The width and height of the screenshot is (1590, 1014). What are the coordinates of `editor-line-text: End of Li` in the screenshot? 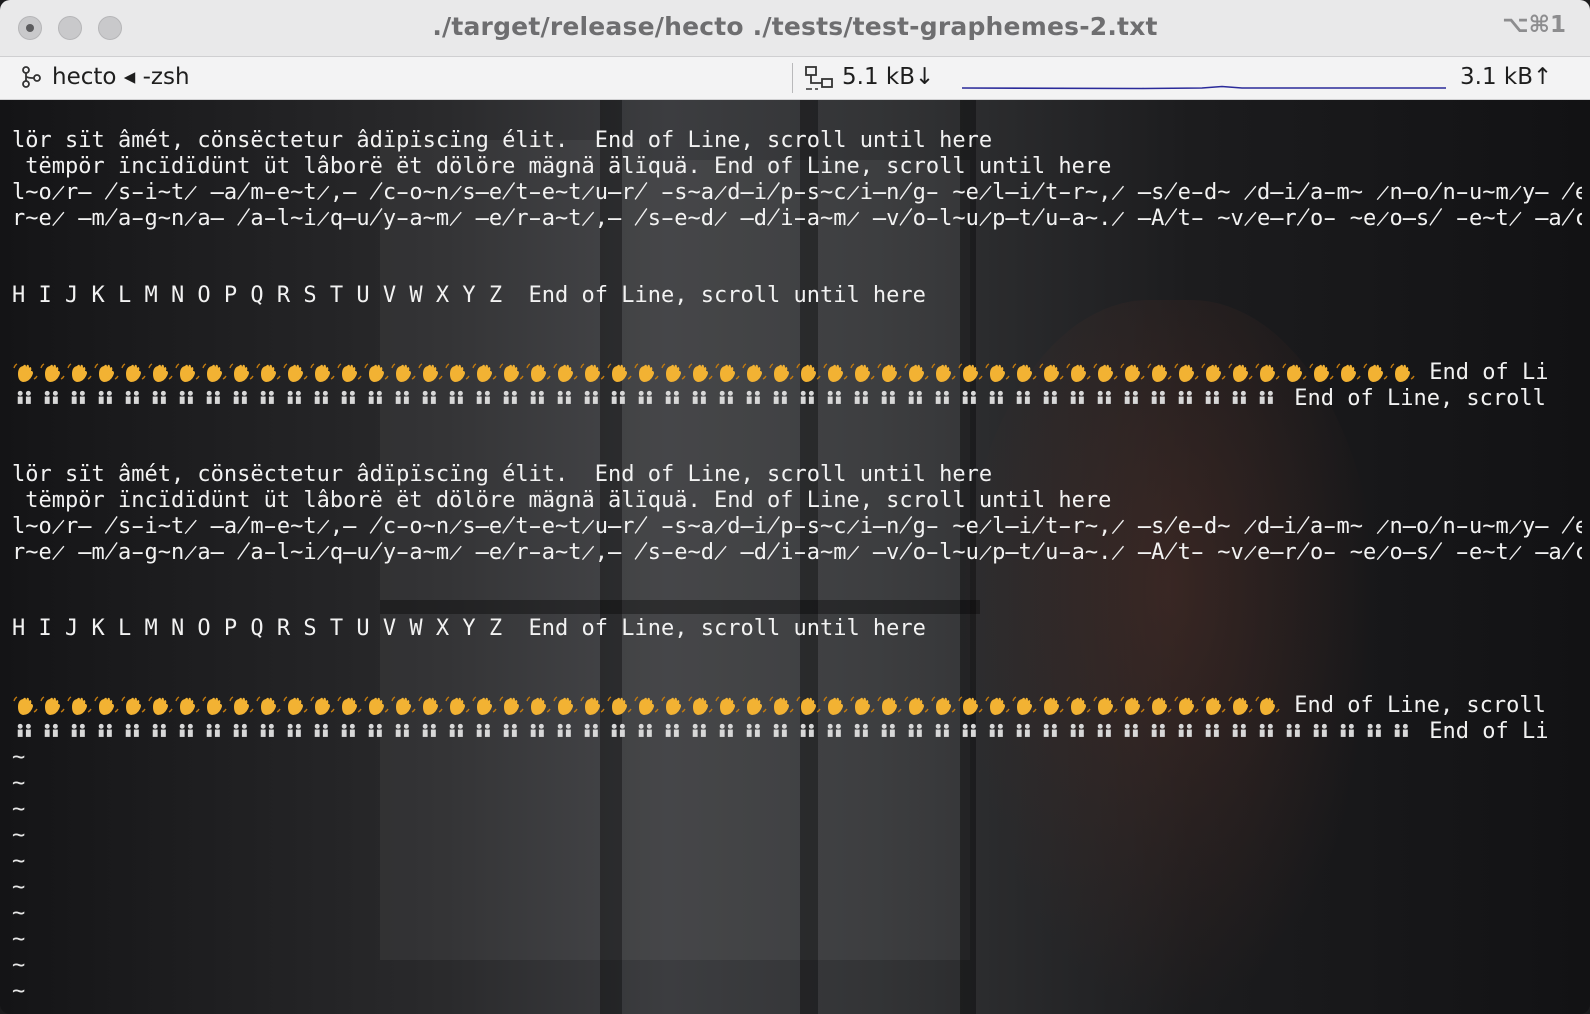 It's located at (1482, 731).